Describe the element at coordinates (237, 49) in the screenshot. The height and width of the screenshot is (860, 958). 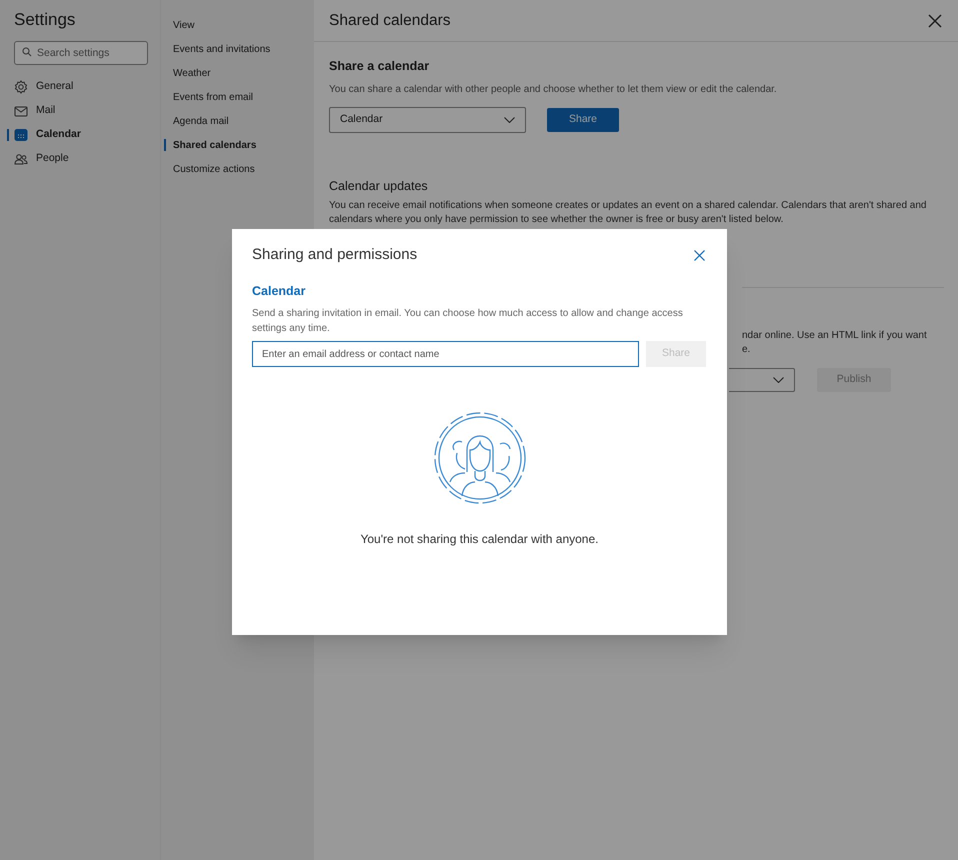
I see `submenu-item: Events and invitations` at that location.